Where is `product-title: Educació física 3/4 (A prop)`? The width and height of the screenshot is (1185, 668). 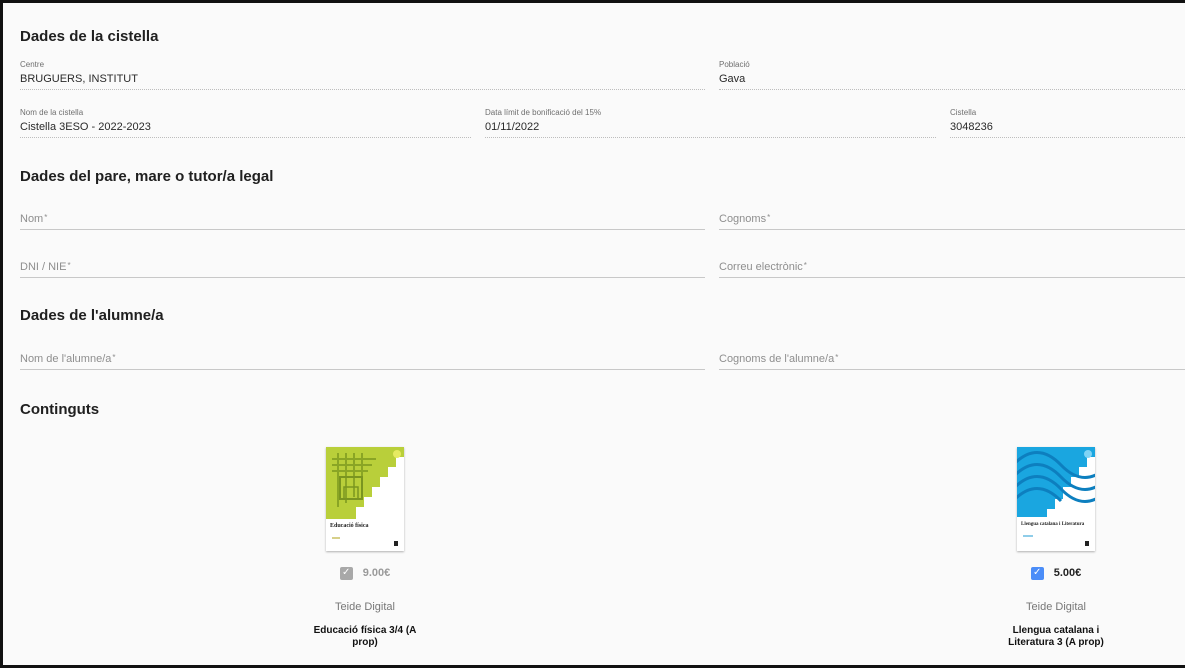
product-title: Educació física 3/4 (A prop) is located at coordinates (365, 636).